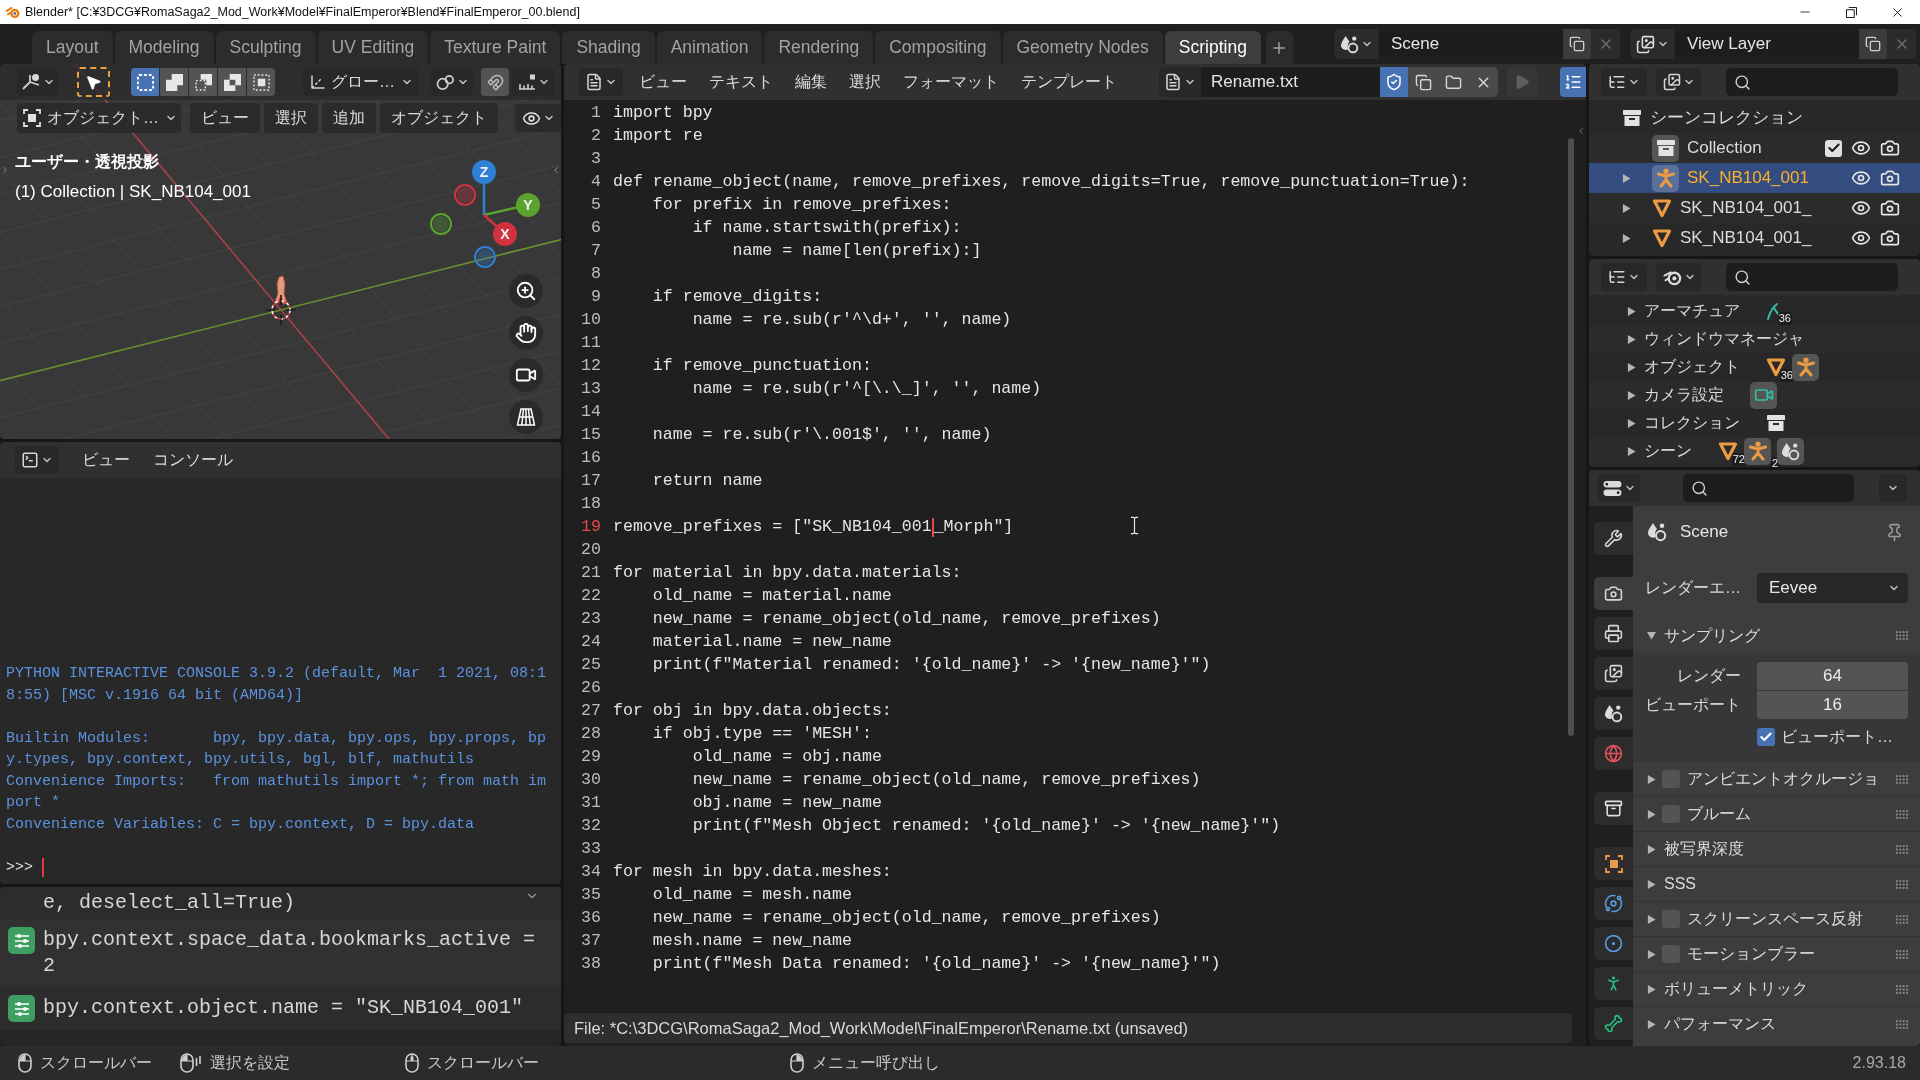 The height and width of the screenshot is (1080, 1920). Describe the element at coordinates (1776, 635) in the screenshot. I see `panel-header: サンプリング` at that location.